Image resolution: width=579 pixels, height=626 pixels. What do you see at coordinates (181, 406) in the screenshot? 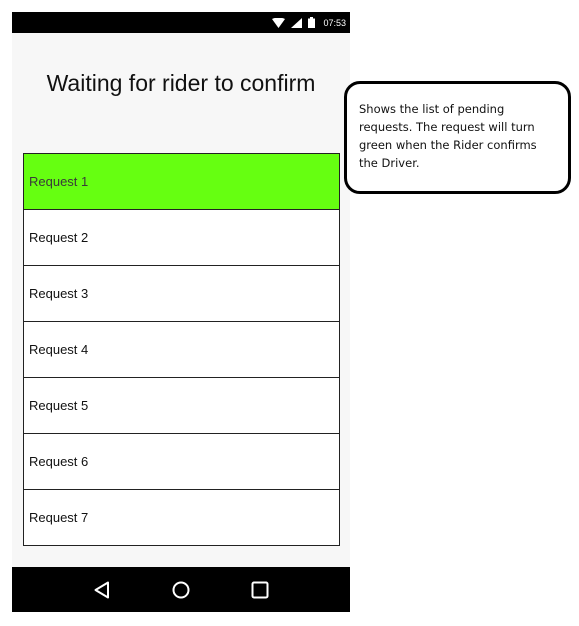
I see `request-row: Request 5` at bounding box center [181, 406].